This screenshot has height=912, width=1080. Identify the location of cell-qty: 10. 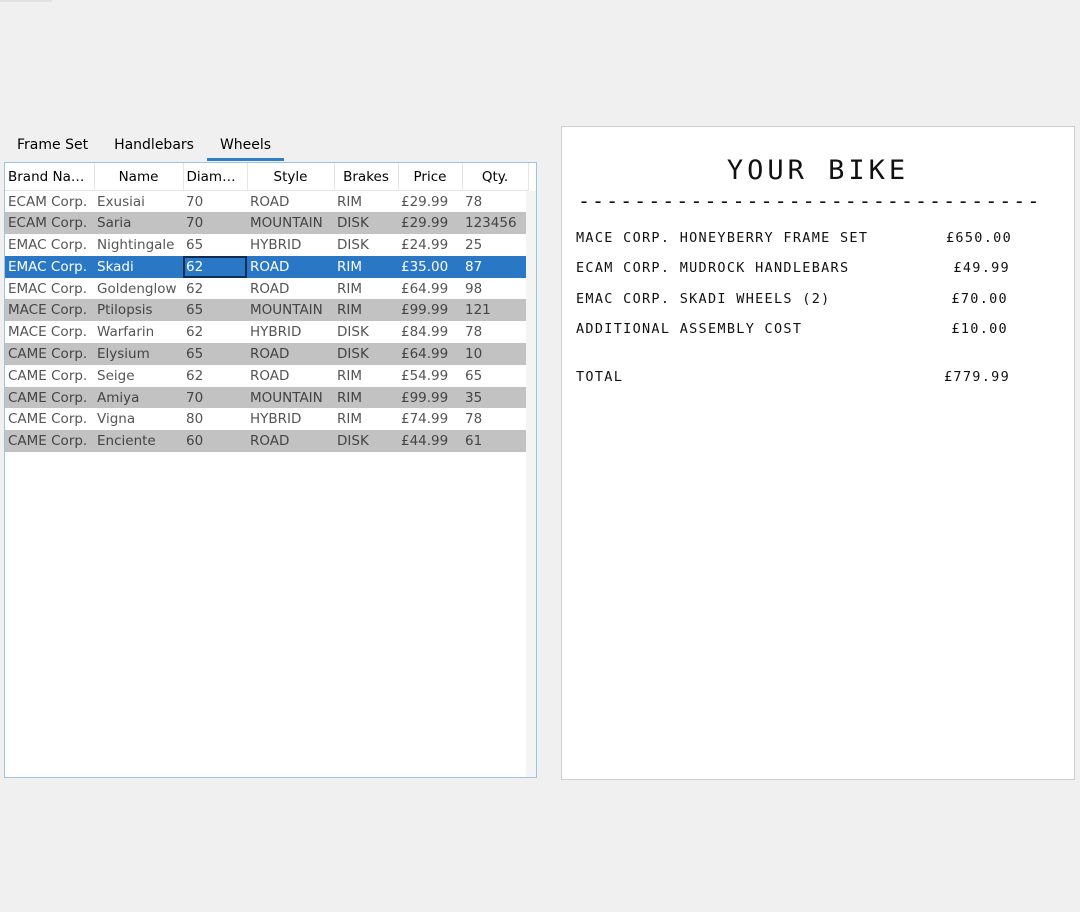
(495, 354).